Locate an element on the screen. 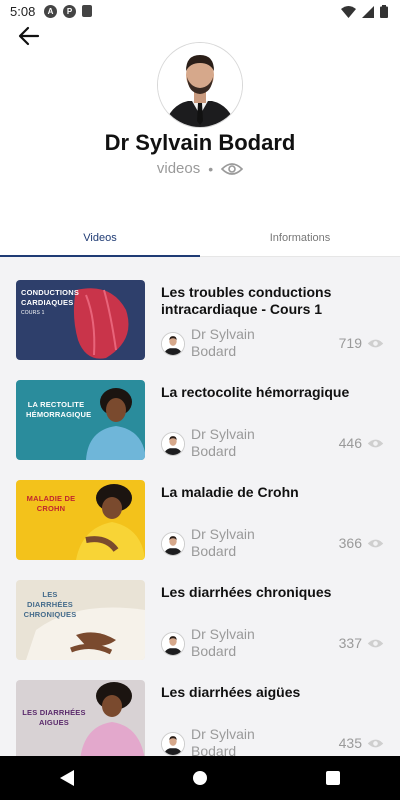 Image resolution: width=400 pixels, height=800 pixels. author-row: Dr Sylvain Bodard 446 is located at coordinates (273, 444).